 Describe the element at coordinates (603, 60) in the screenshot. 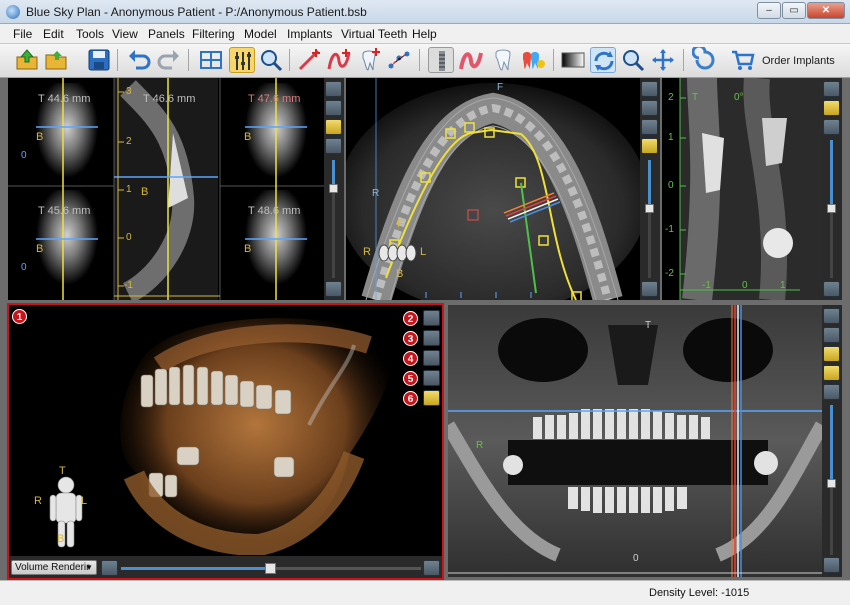

I see `rotate-icon` at that location.